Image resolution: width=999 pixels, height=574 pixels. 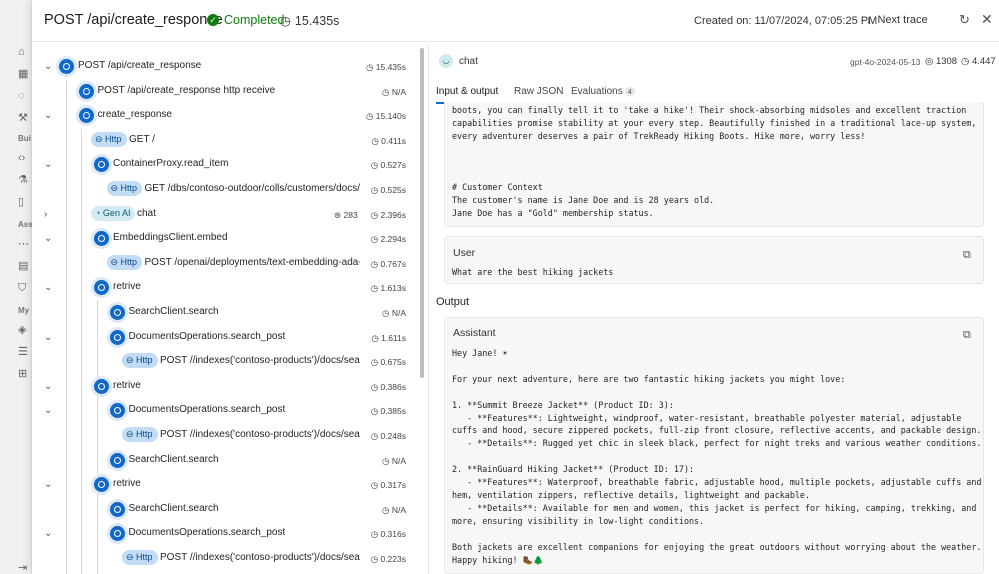 I want to click on tree-row-label: retrive, so click(x=127, y=484).